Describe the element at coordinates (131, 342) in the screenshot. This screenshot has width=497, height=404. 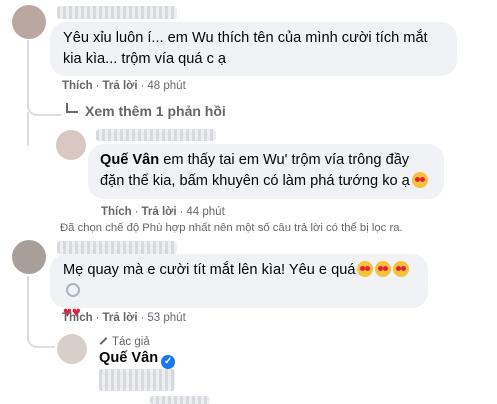
I see `author-badge-label: Tác giả` at that location.